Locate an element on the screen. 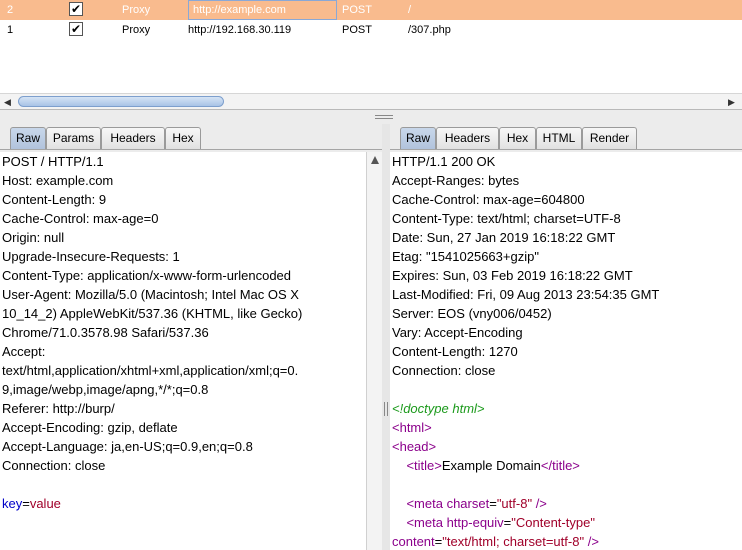 Image resolution: width=742 pixels, height=550 pixels. title-close-tag: </title> is located at coordinates (560, 465).